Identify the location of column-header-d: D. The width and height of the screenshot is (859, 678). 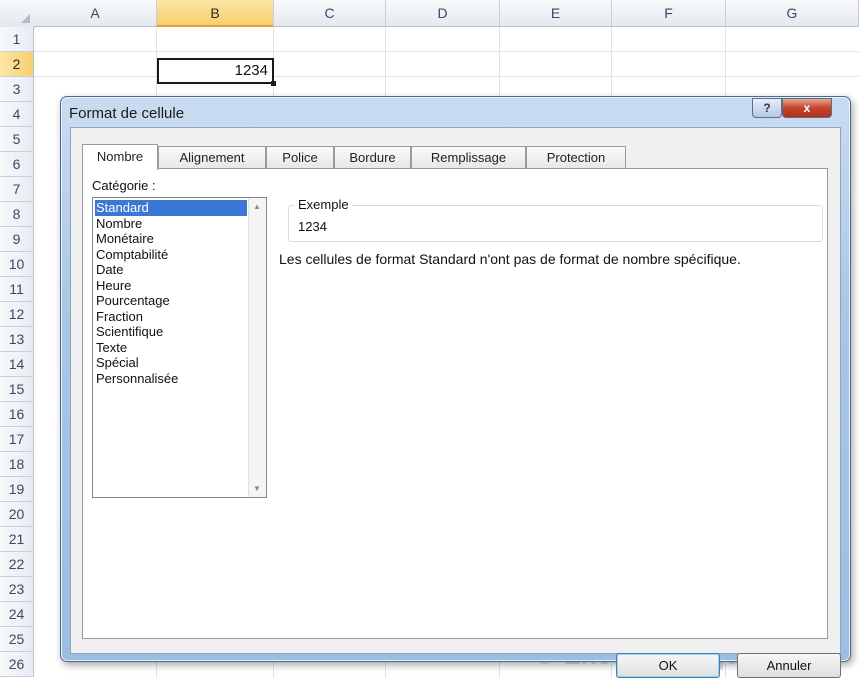
(443, 13).